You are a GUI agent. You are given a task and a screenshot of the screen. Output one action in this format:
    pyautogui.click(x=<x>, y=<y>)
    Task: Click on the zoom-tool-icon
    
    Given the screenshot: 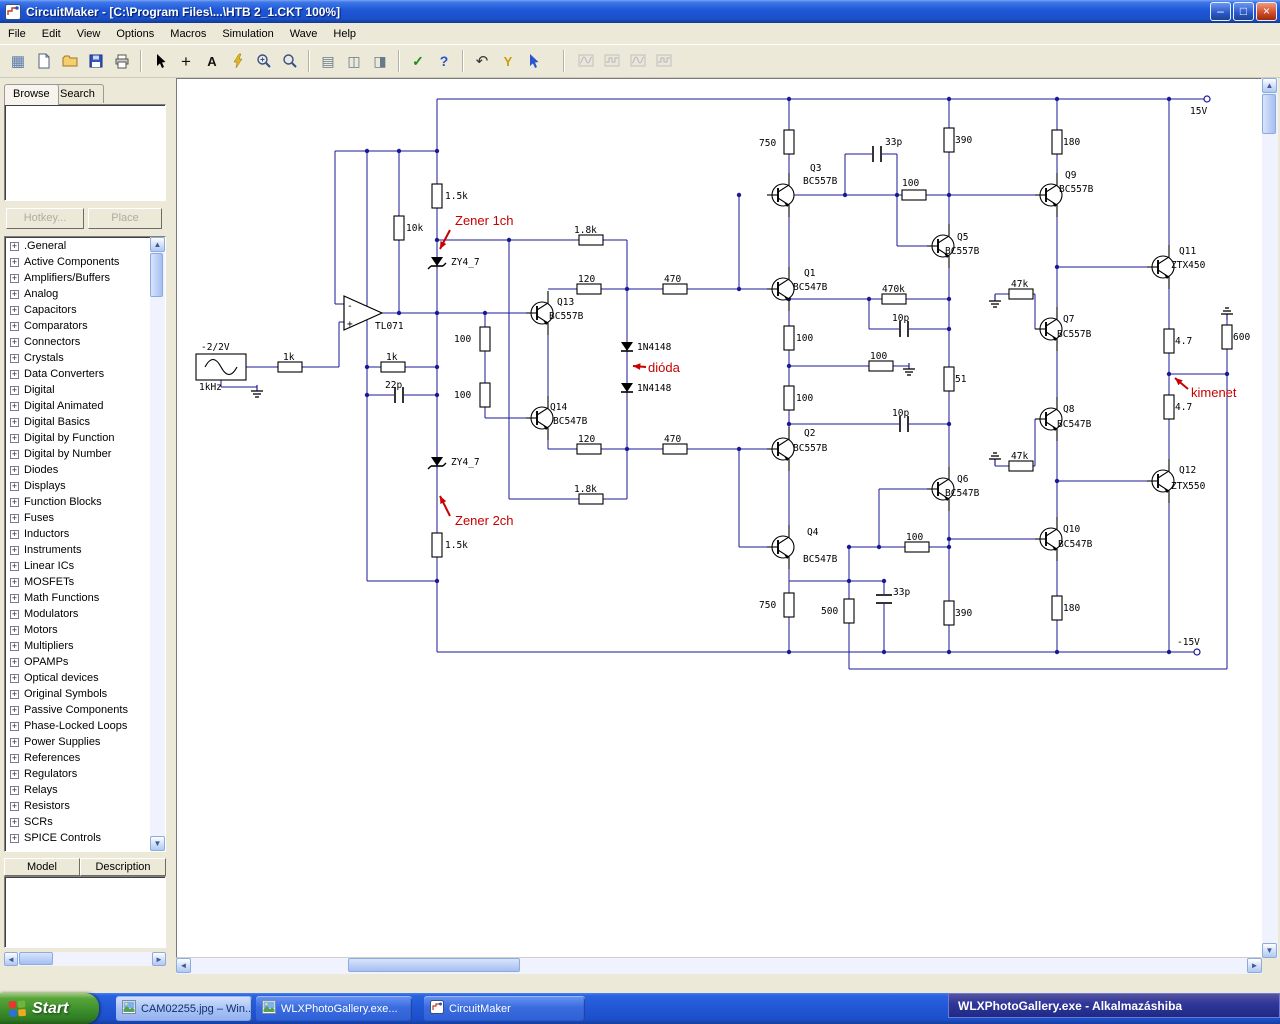 What is the action you would take?
    pyautogui.click(x=290, y=61)
    